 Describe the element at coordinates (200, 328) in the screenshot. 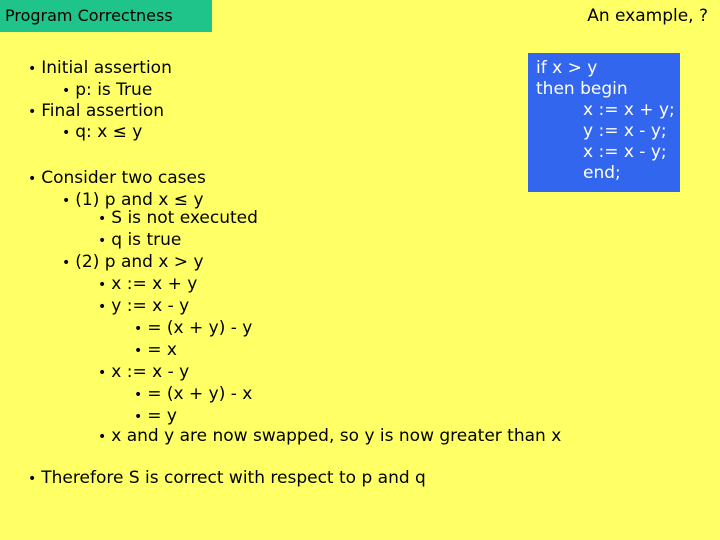

I see `bullet-text: = (x + y) - y` at that location.